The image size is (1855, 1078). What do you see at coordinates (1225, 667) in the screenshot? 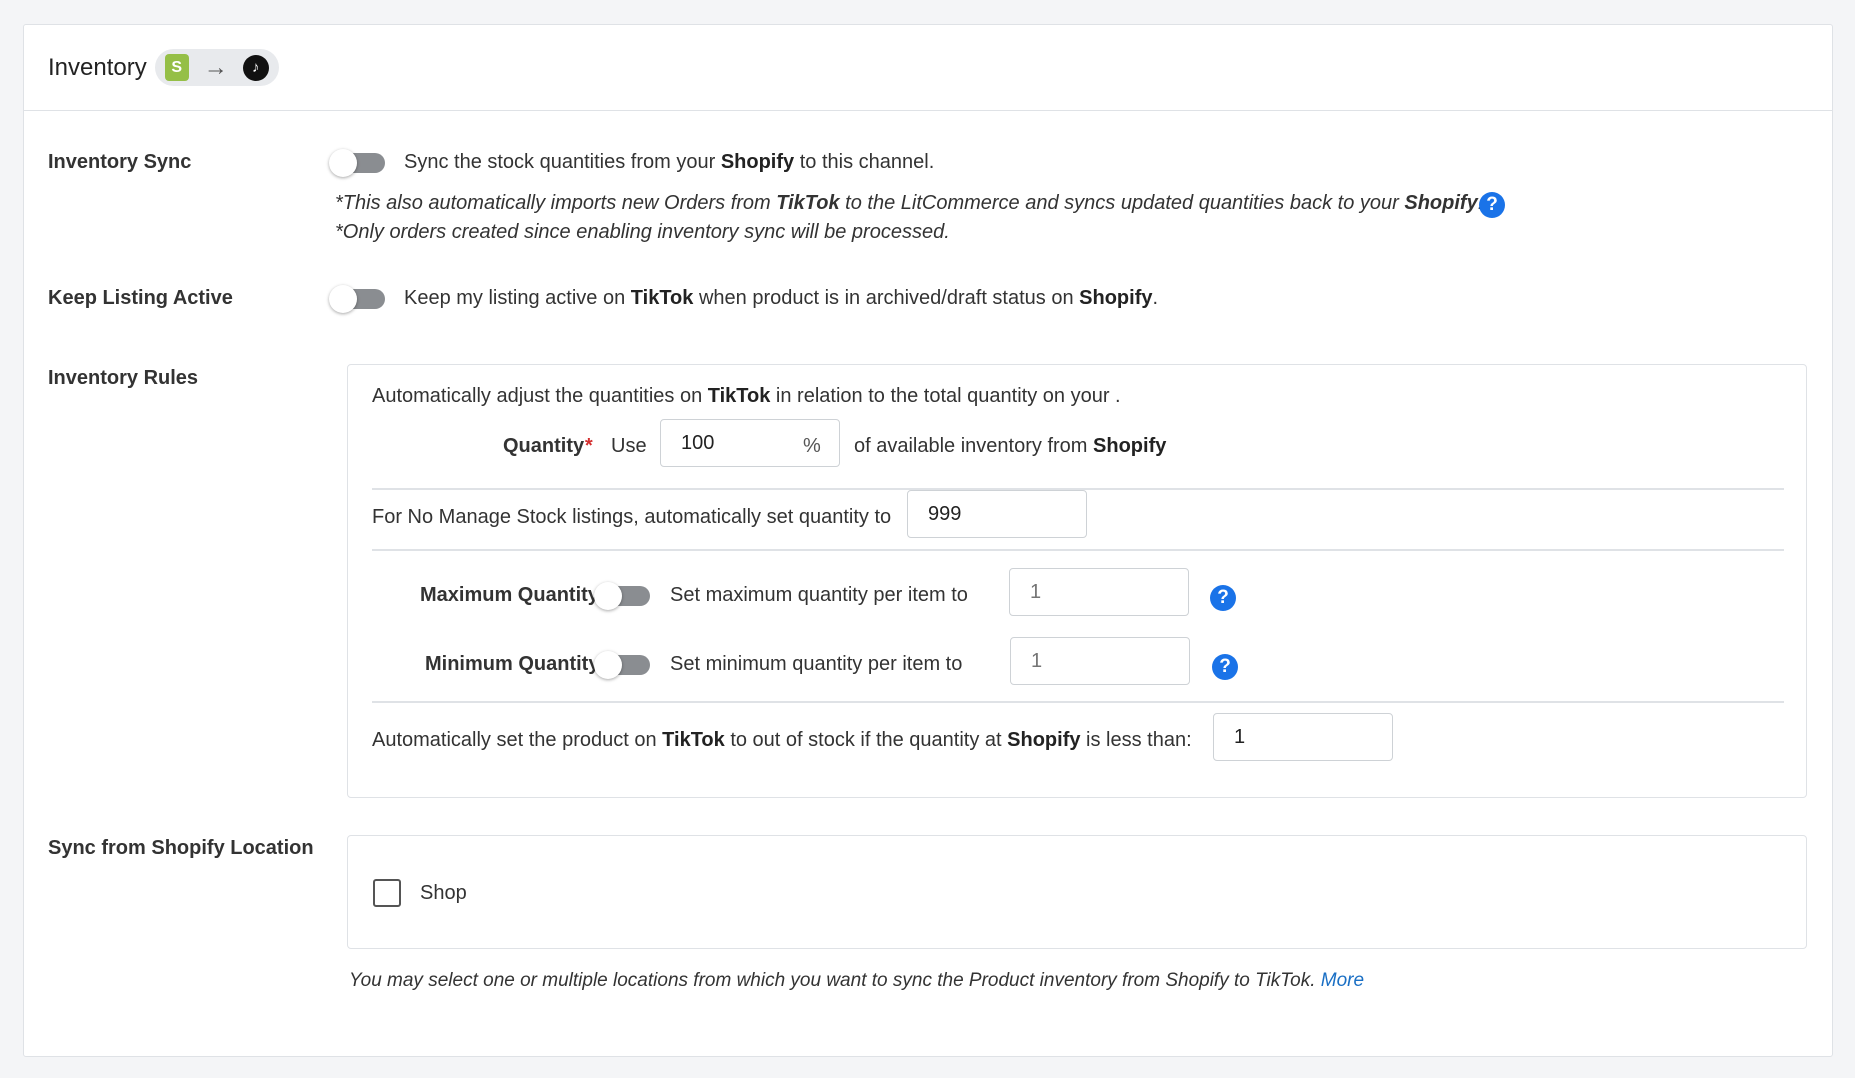
I see `minimum-quantity-help-icon: ?` at bounding box center [1225, 667].